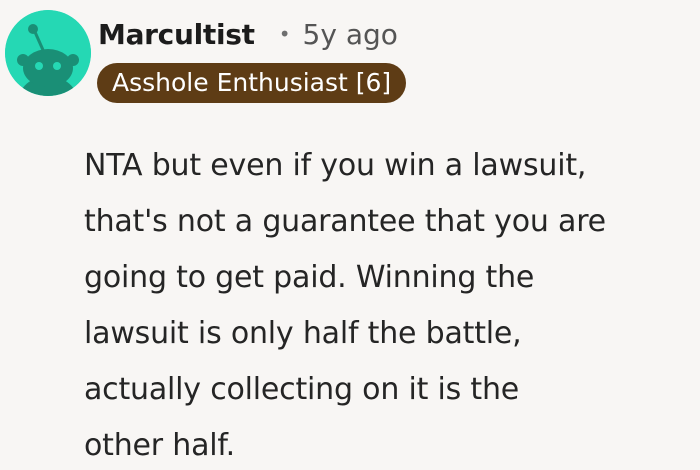 This screenshot has width=700, height=470. Describe the element at coordinates (303, 333) in the screenshot. I see `comment-body-line: lawsuit is only half the battle,` at that location.